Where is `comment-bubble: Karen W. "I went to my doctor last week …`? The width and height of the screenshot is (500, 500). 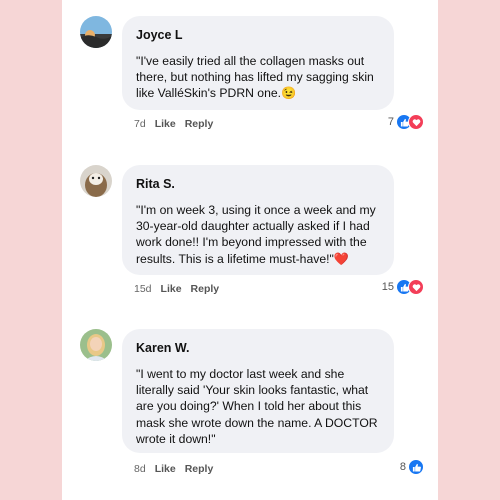 comment-bubble: Karen W. "I went to my doctor last week … is located at coordinates (258, 391).